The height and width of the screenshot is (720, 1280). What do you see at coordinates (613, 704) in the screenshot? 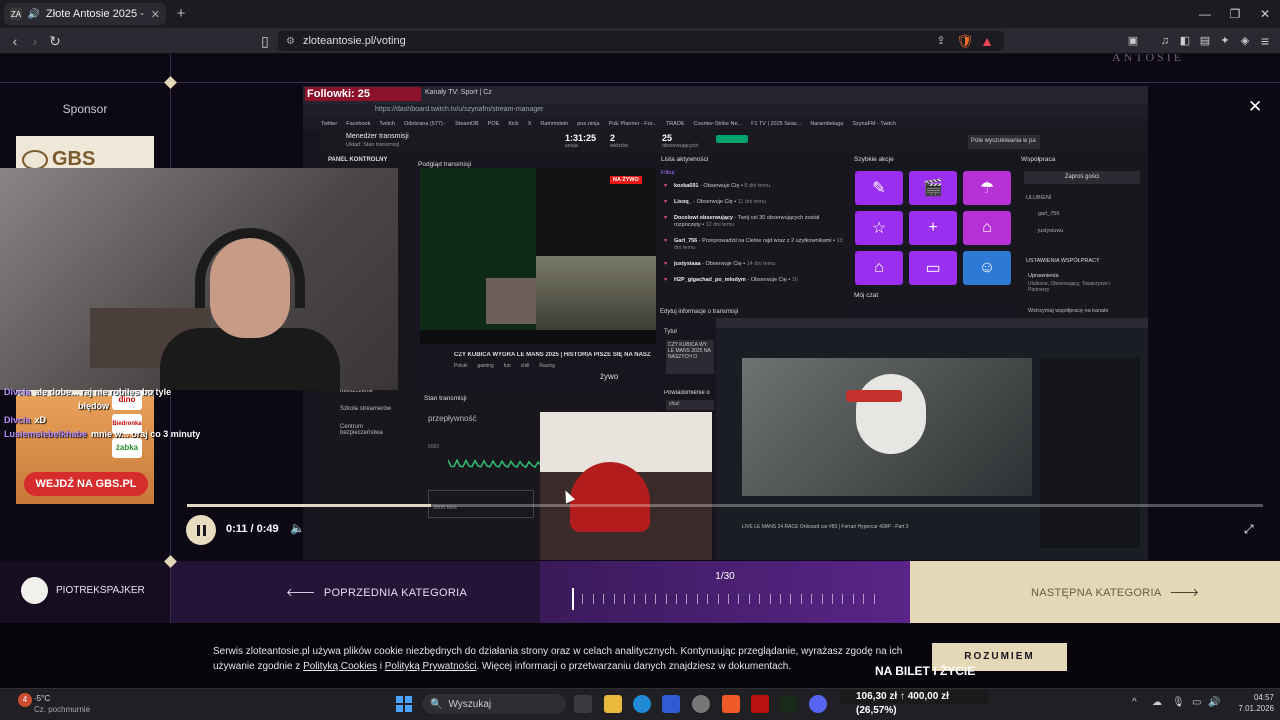
I see `file-explorer-icon` at bounding box center [613, 704].